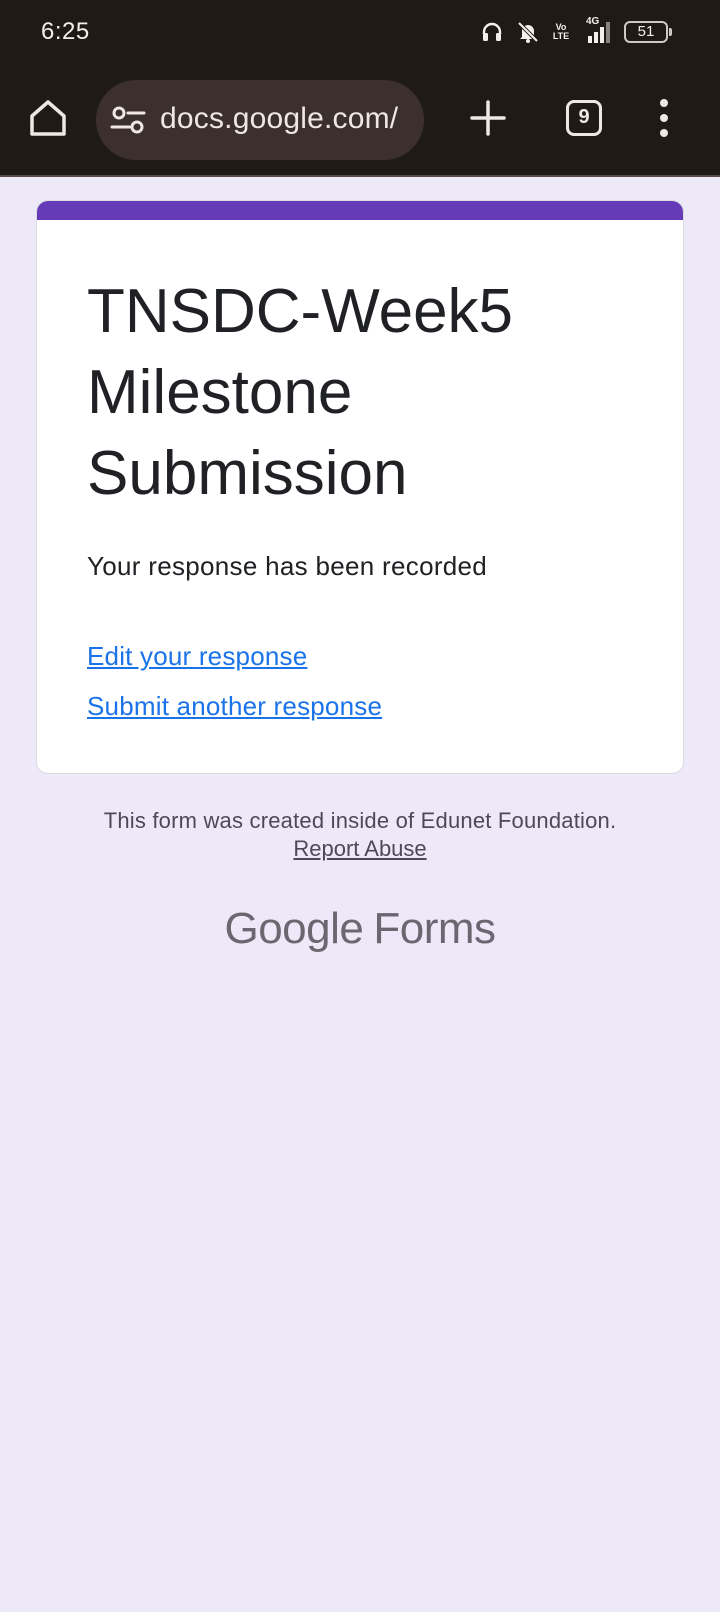 The image size is (720, 1612). What do you see at coordinates (528, 32) in the screenshot?
I see `notifications-muted-icon` at bounding box center [528, 32].